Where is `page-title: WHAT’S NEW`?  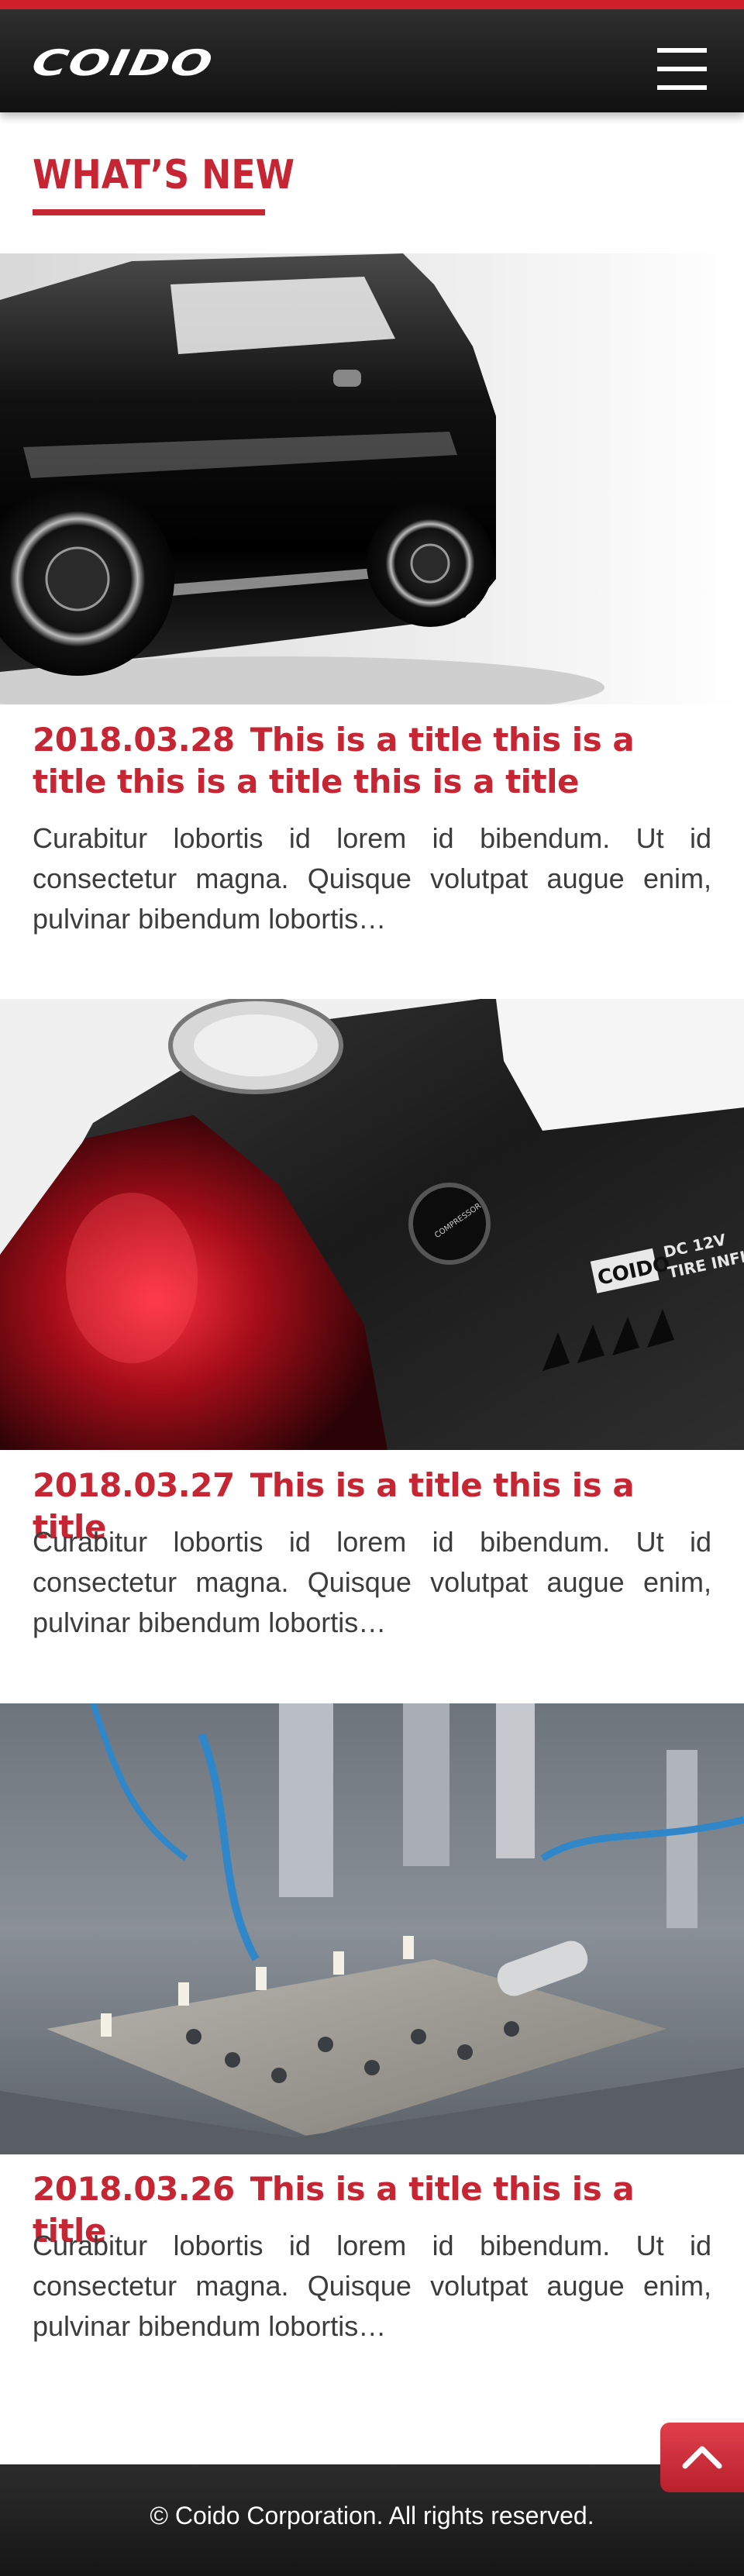
page-title: WHAT’S NEW is located at coordinates (164, 175).